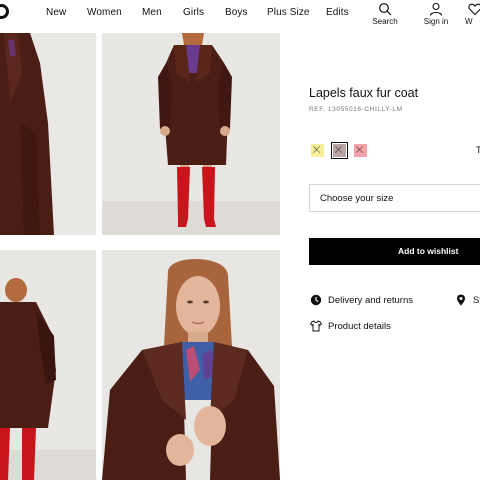 This screenshot has height=480, width=480. What do you see at coordinates (476, 300) in the screenshot?
I see `store-availability-label: St` at bounding box center [476, 300].